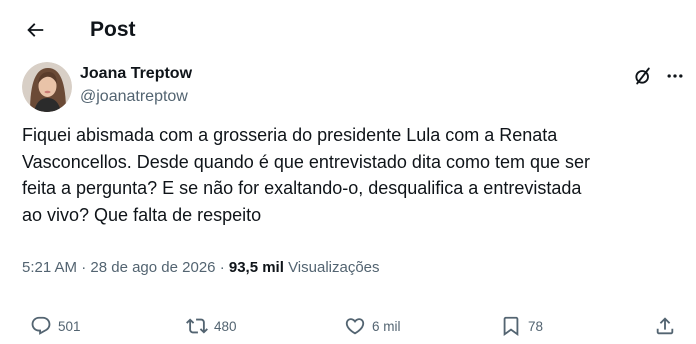 The image size is (696, 344). Describe the element at coordinates (69, 326) in the screenshot. I see `reply-count: 501` at that location.